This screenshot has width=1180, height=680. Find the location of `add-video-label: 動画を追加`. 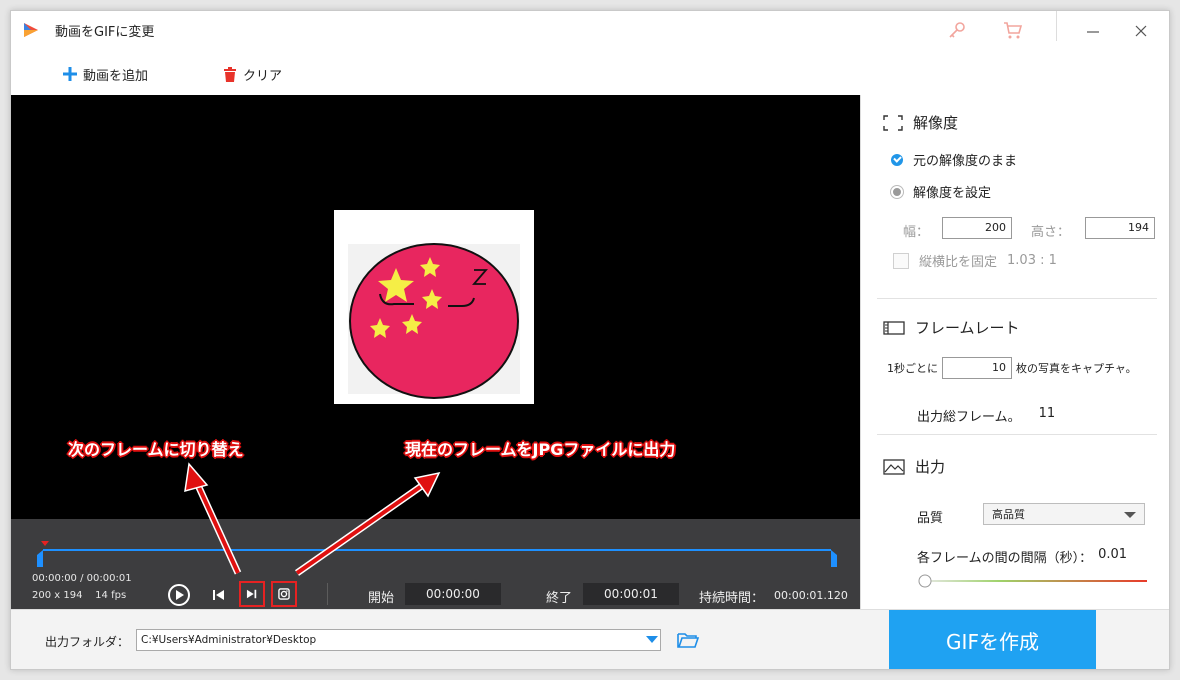

add-video-label: 動画を追加 is located at coordinates (116, 76).